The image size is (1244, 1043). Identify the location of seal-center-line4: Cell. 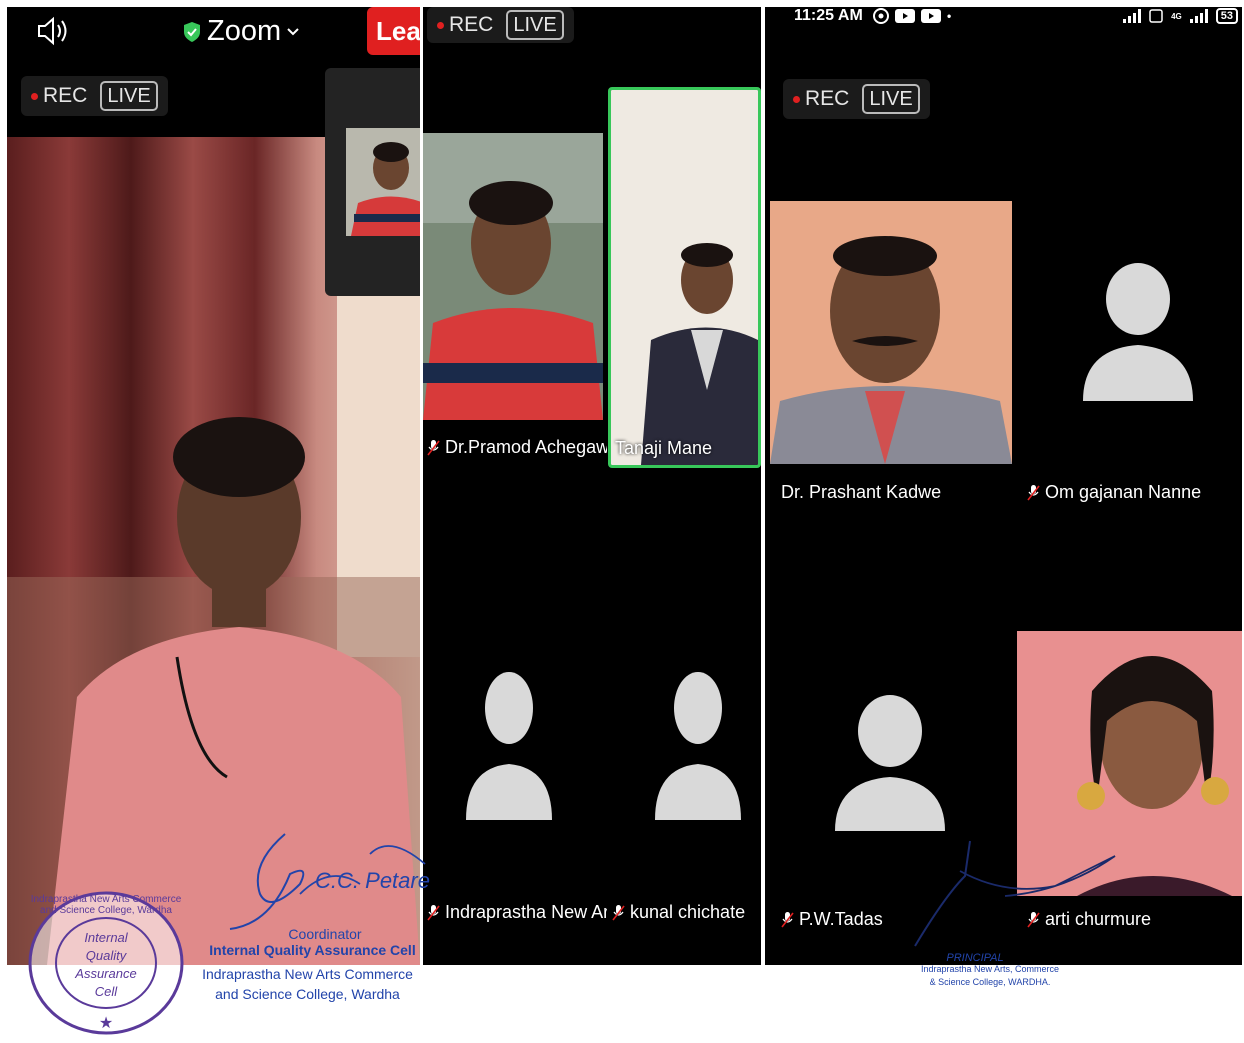
(106, 991).